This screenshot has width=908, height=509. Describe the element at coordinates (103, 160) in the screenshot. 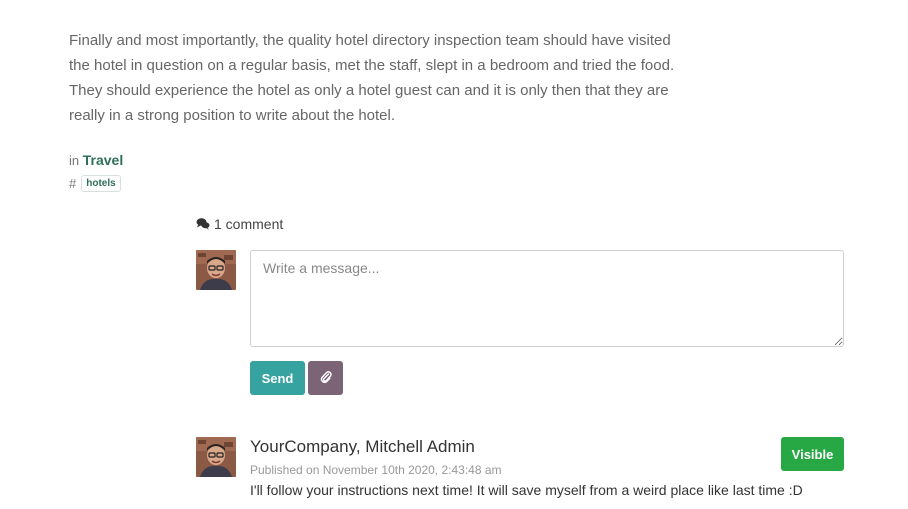

I see `category-link-travel: Travel` at that location.